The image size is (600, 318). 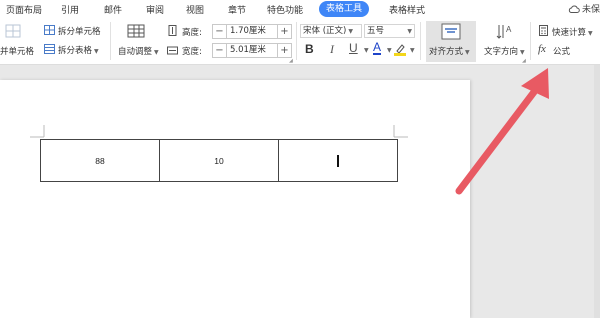 I want to click on annotation-arrow, so click(x=502, y=131).